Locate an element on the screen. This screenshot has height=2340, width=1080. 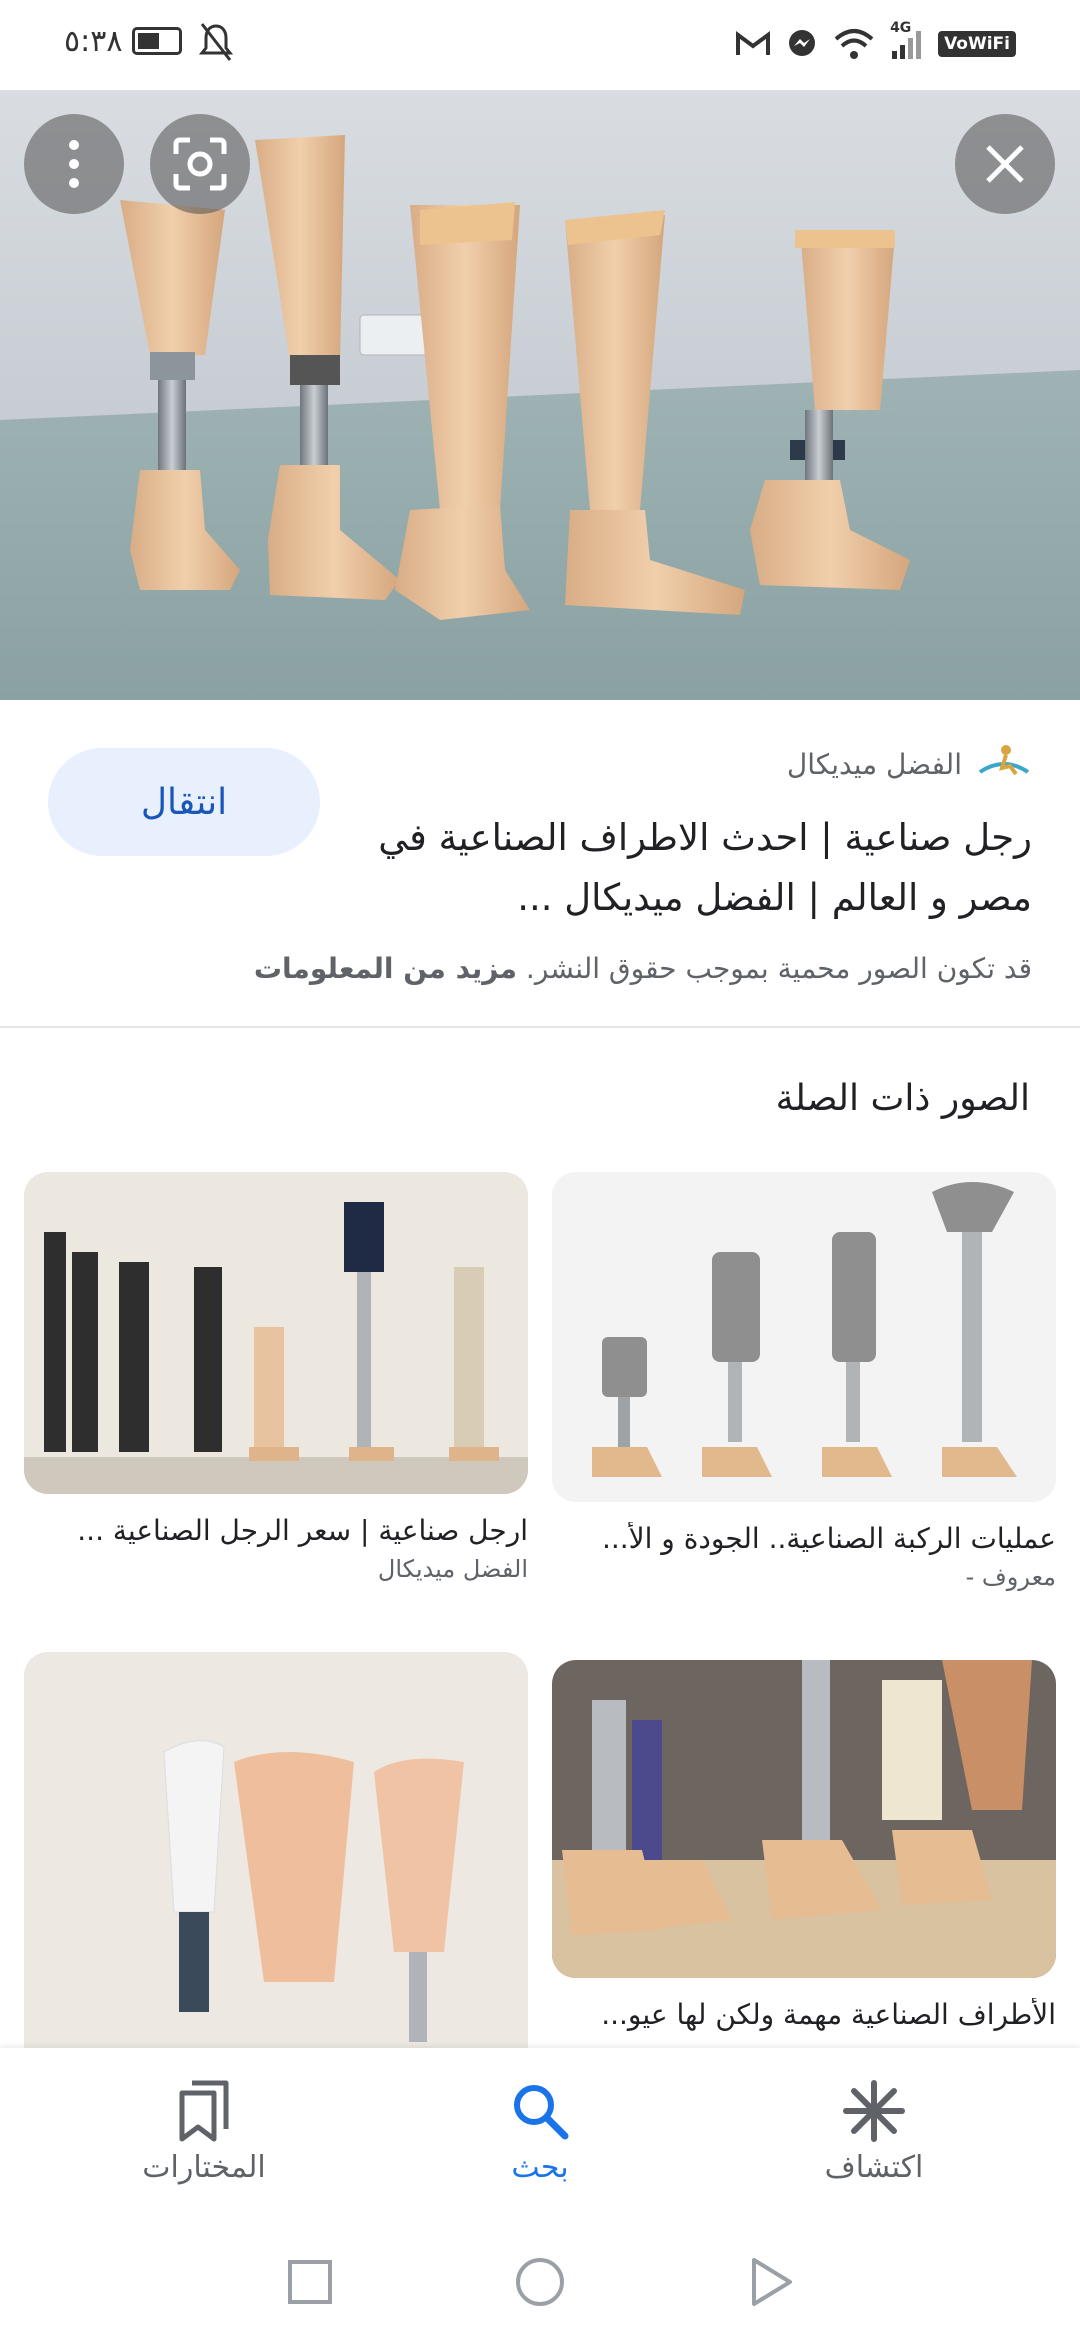
source-logo-icon is located at coordinates (1004, 760).